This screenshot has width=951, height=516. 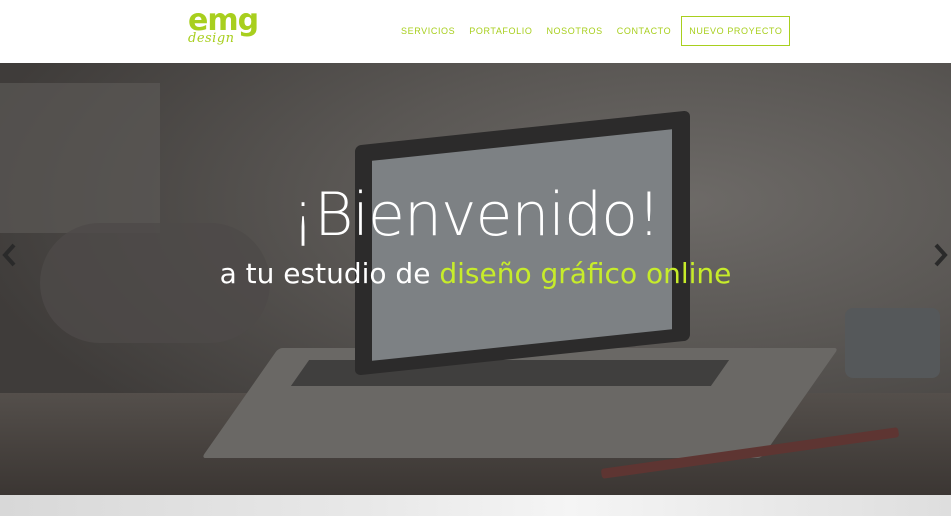 What do you see at coordinates (428, 31) in the screenshot?
I see `nav-item-servicios: SERVICIOS` at bounding box center [428, 31].